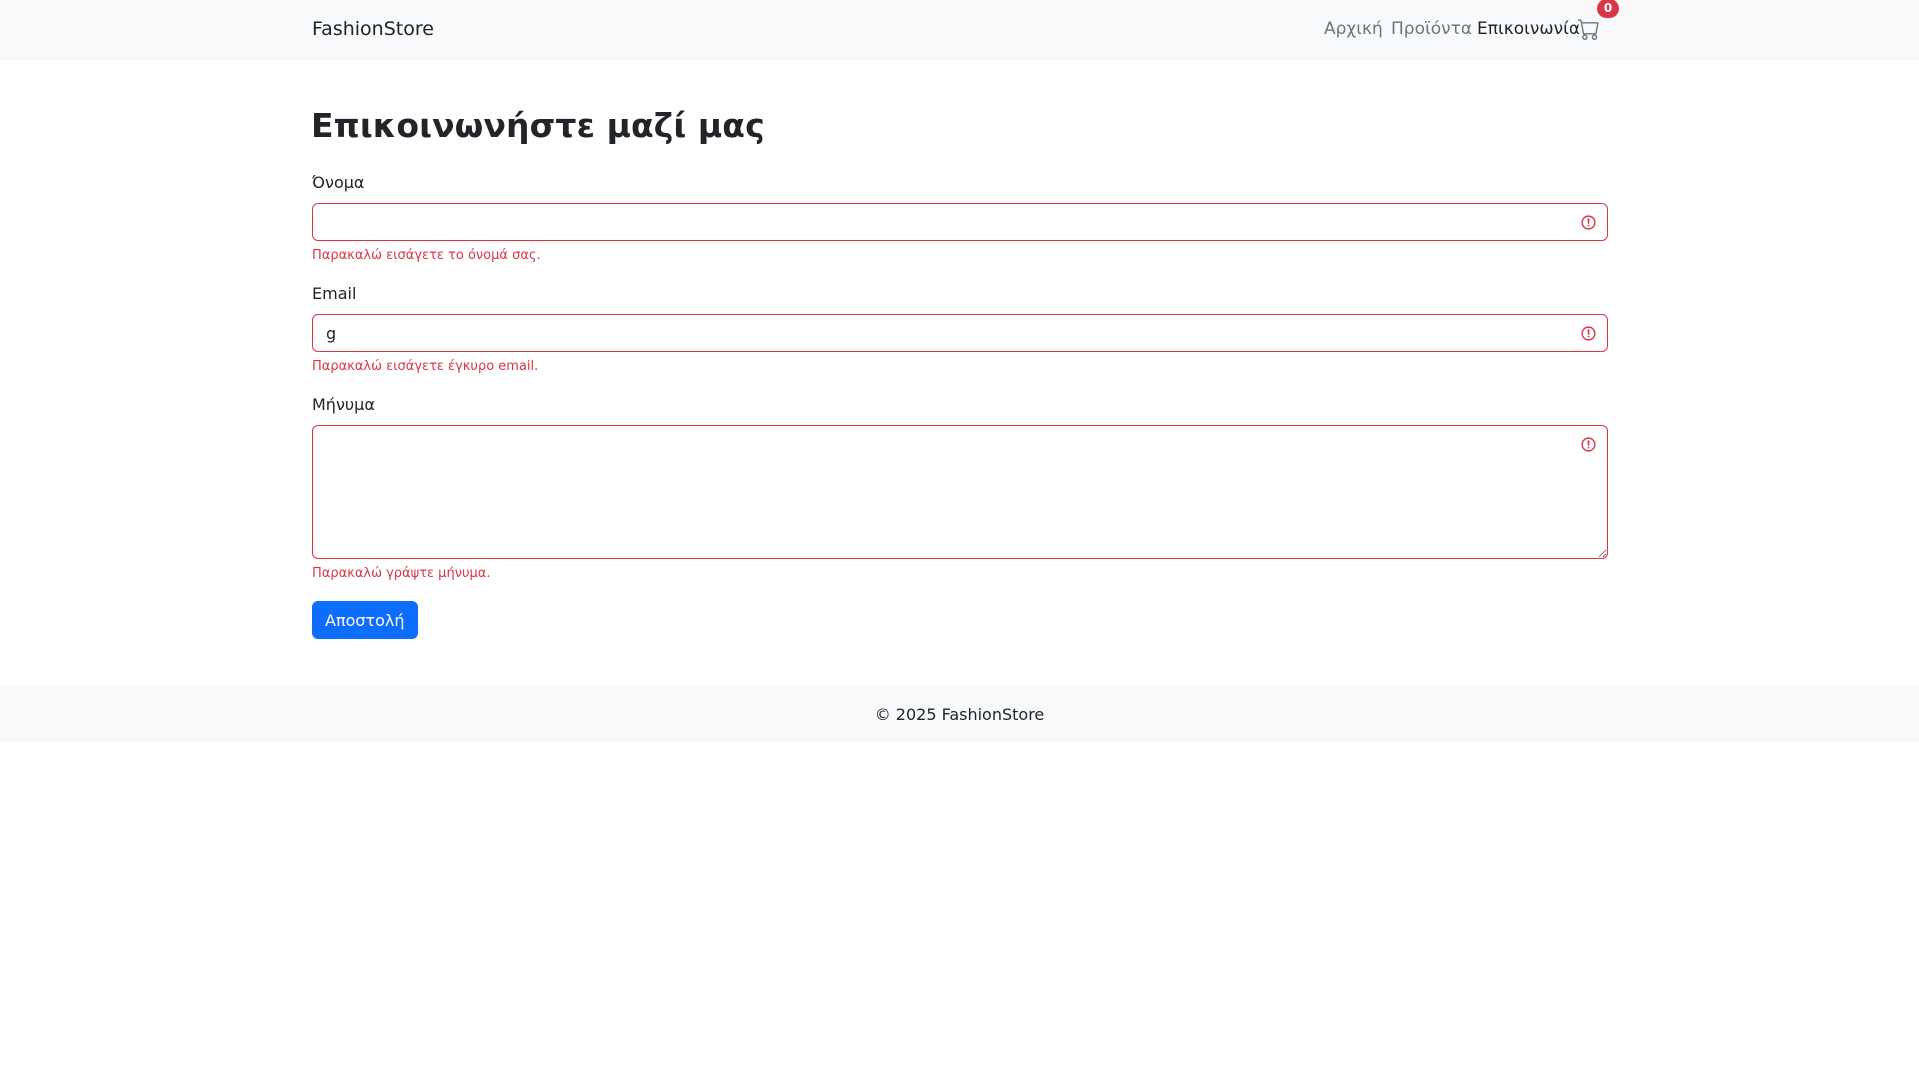 Image resolution: width=1919 pixels, height=1079 pixels. Describe the element at coordinates (960, 492) in the screenshot. I see `message-textarea` at that location.